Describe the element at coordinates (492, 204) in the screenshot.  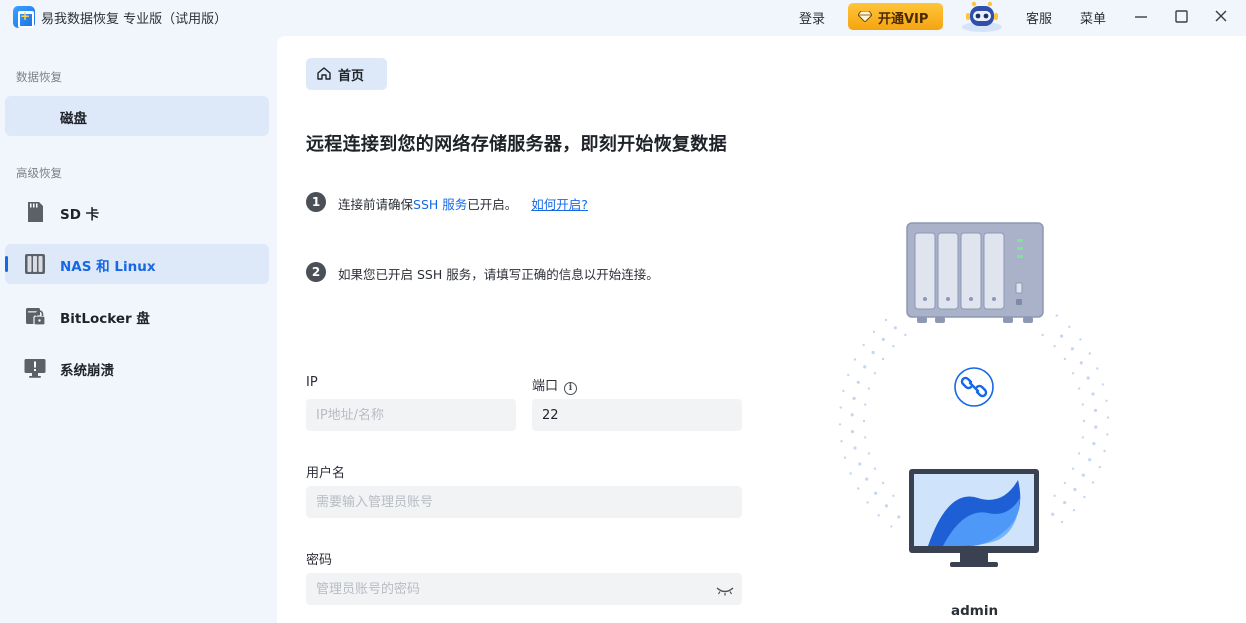
I see `step-1-suffix: 已开启。` at that location.